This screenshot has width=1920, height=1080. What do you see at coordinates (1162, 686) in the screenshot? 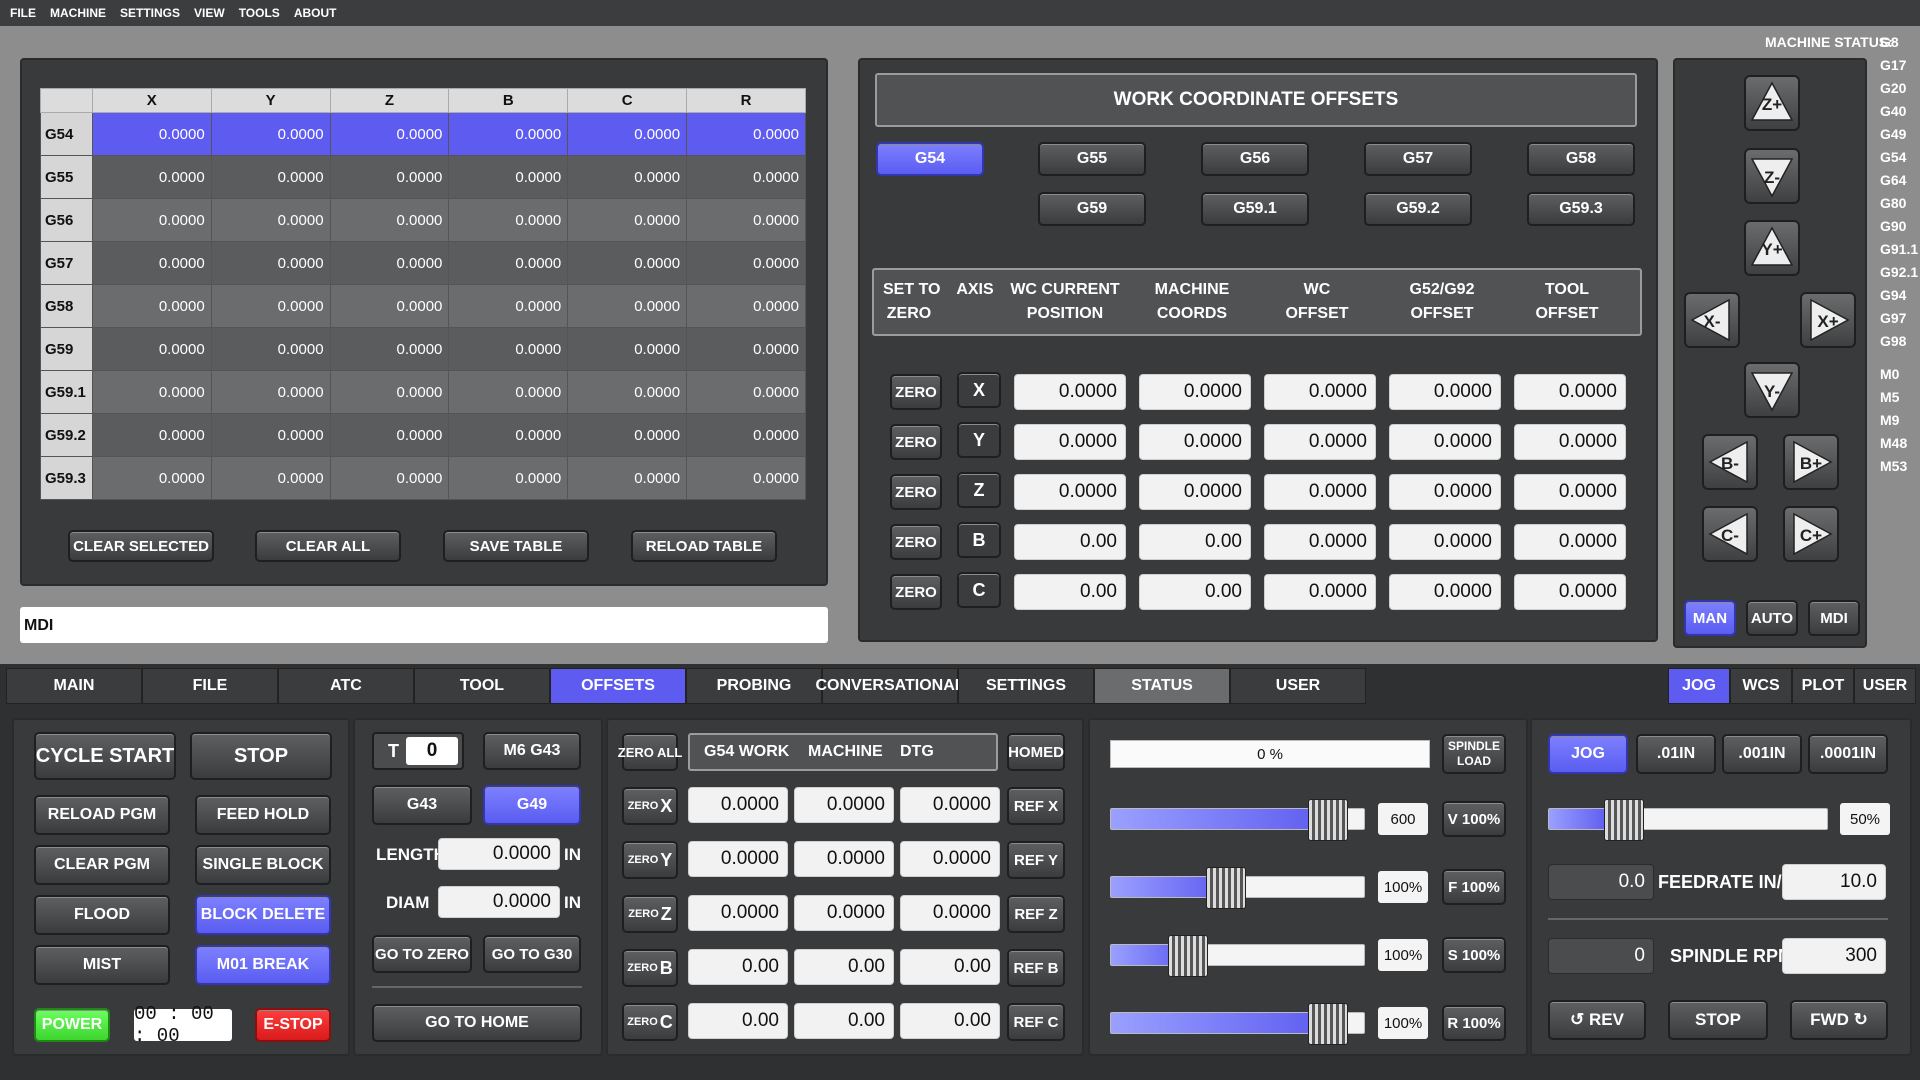
I see `tab-status: STATUS` at bounding box center [1162, 686].